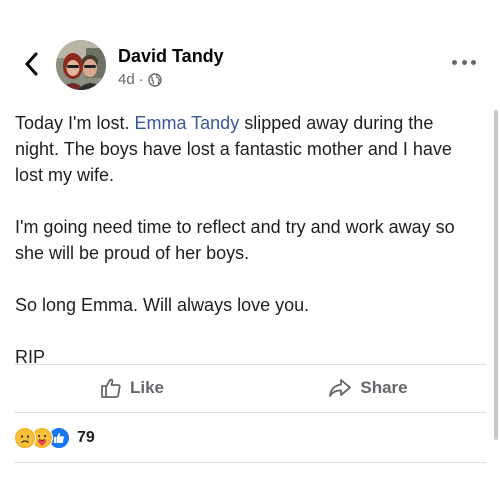  Describe the element at coordinates (171, 56) in the screenshot. I see `author-name: David Tandy` at that location.